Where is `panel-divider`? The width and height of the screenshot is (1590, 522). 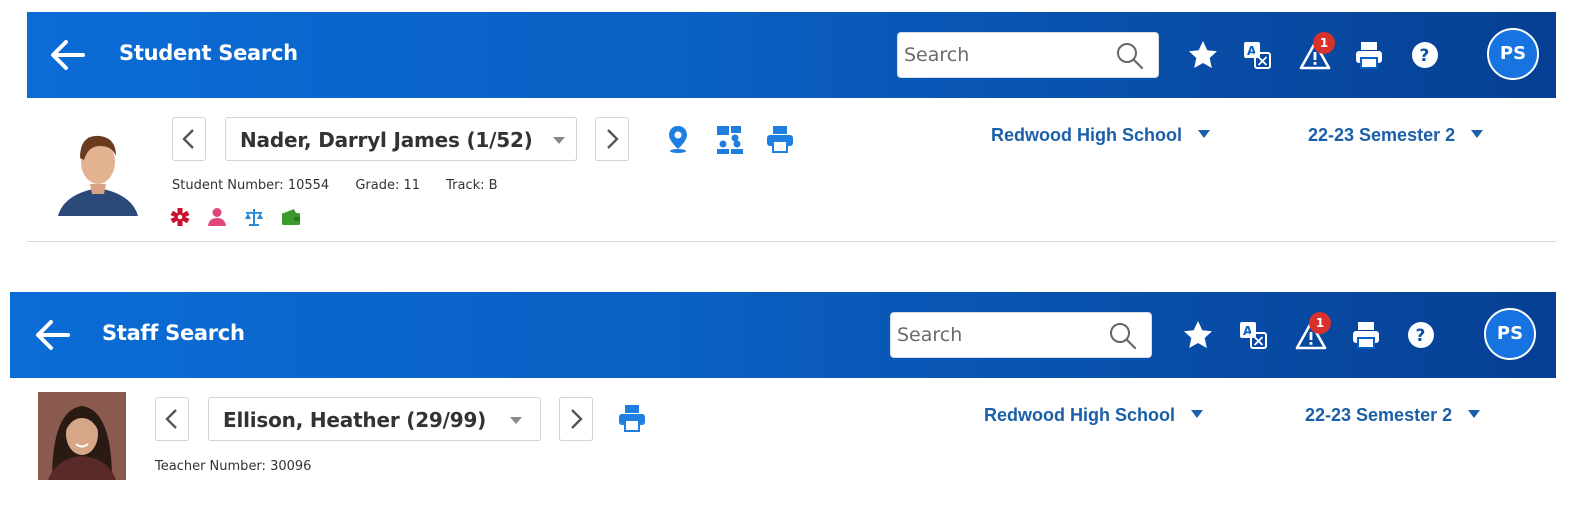 panel-divider is located at coordinates (791, 241).